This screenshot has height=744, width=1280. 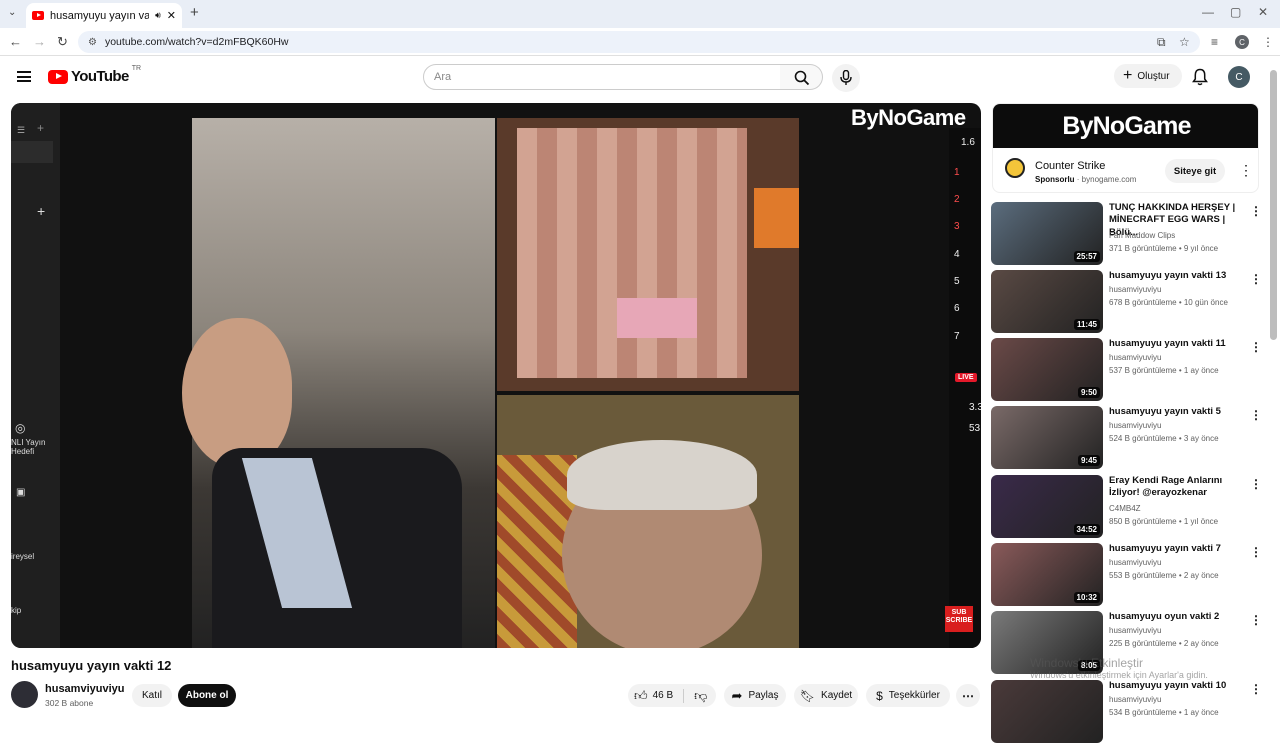 What do you see at coordinates (21, 130) in the screenshot?
I see `list-icon: ☰` at bounding box center [21, 130].